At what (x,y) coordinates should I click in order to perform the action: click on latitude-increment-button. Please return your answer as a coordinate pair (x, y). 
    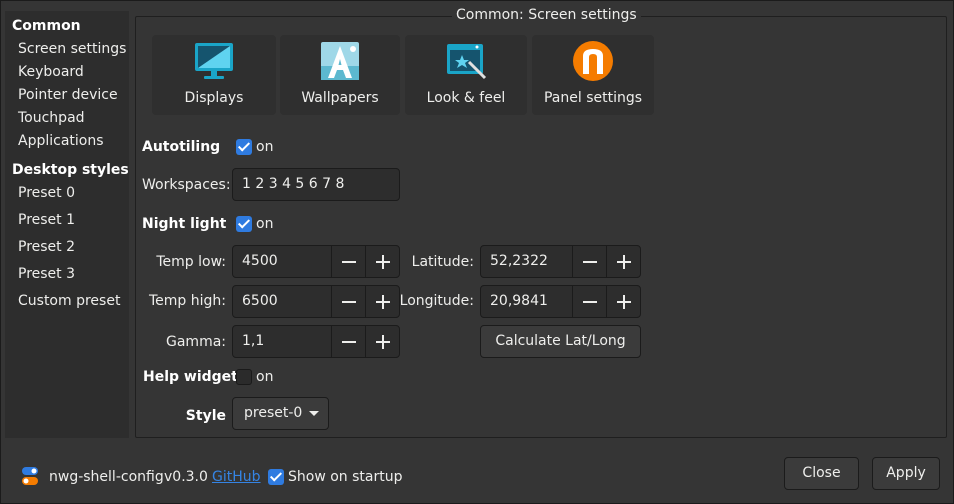
    Looking at the image, I should click on (623, 261).